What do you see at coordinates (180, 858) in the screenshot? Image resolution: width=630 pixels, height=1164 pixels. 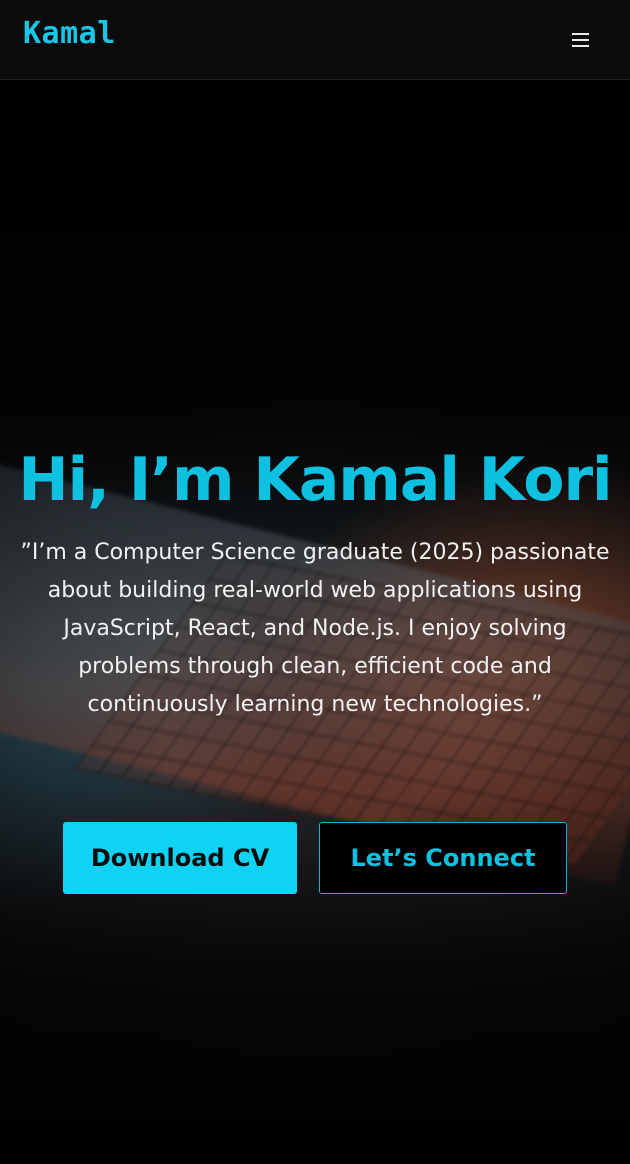 I see `download-cv-button: Download CV` at bounding box center [180, 858].